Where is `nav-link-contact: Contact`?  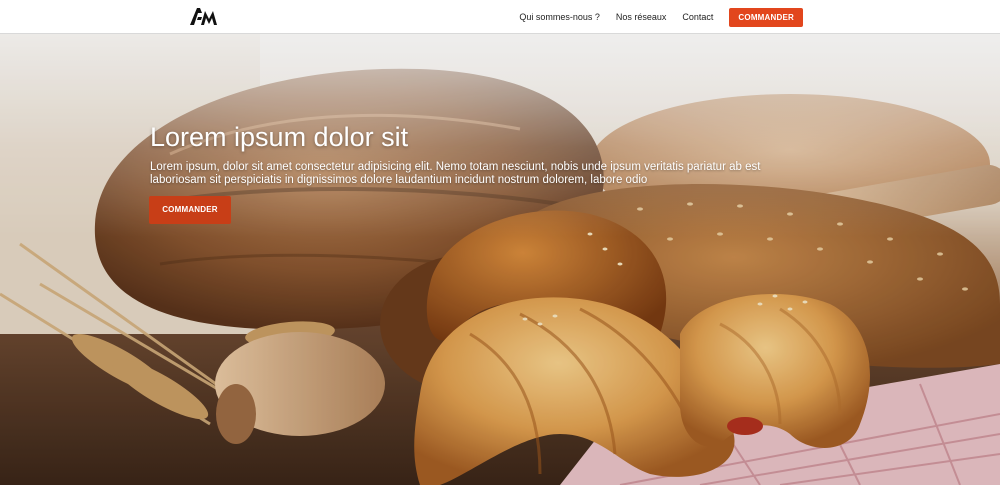 nav-link-contact: Contact is located at coordinates (697, 17).